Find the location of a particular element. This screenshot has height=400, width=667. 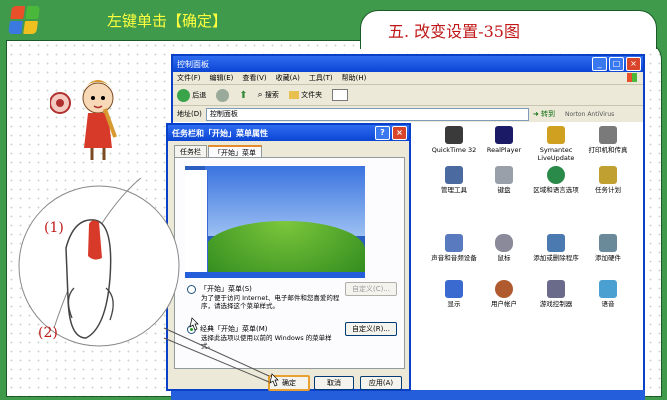

menu-help: 帮助(H) is located at coordinates (354, 78).